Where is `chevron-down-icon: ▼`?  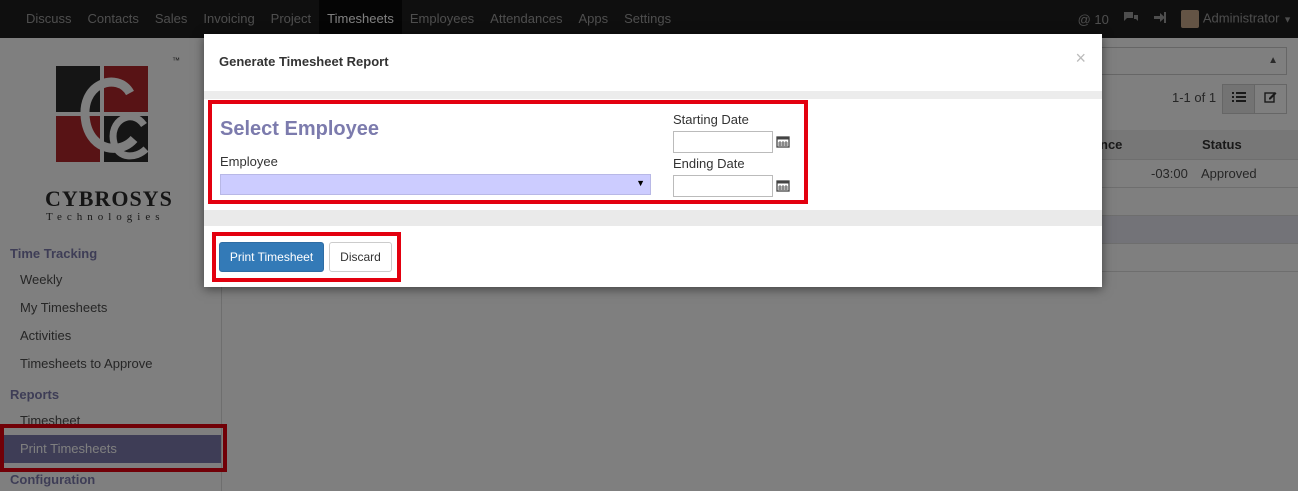
chevron-down-icon: ▼ is located at coordinates (640, 183).